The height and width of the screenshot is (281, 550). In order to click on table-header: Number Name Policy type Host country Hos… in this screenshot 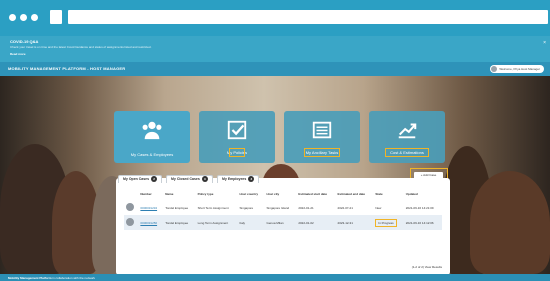, I will do `click(283, 195)`.